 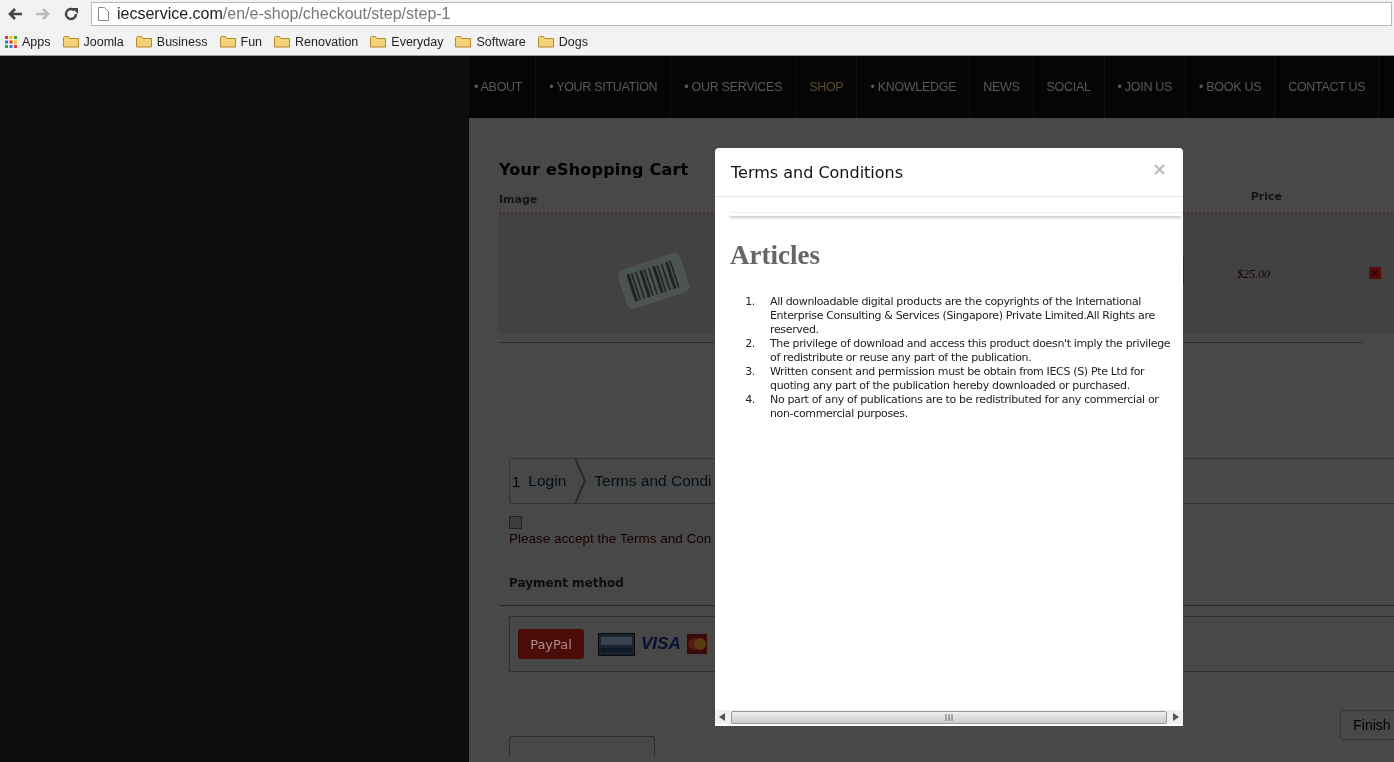 What do you see at coordinates (1367, 725) in the screenshot?
I see `finish-button: Finish` at bounding box center [1367, 725].